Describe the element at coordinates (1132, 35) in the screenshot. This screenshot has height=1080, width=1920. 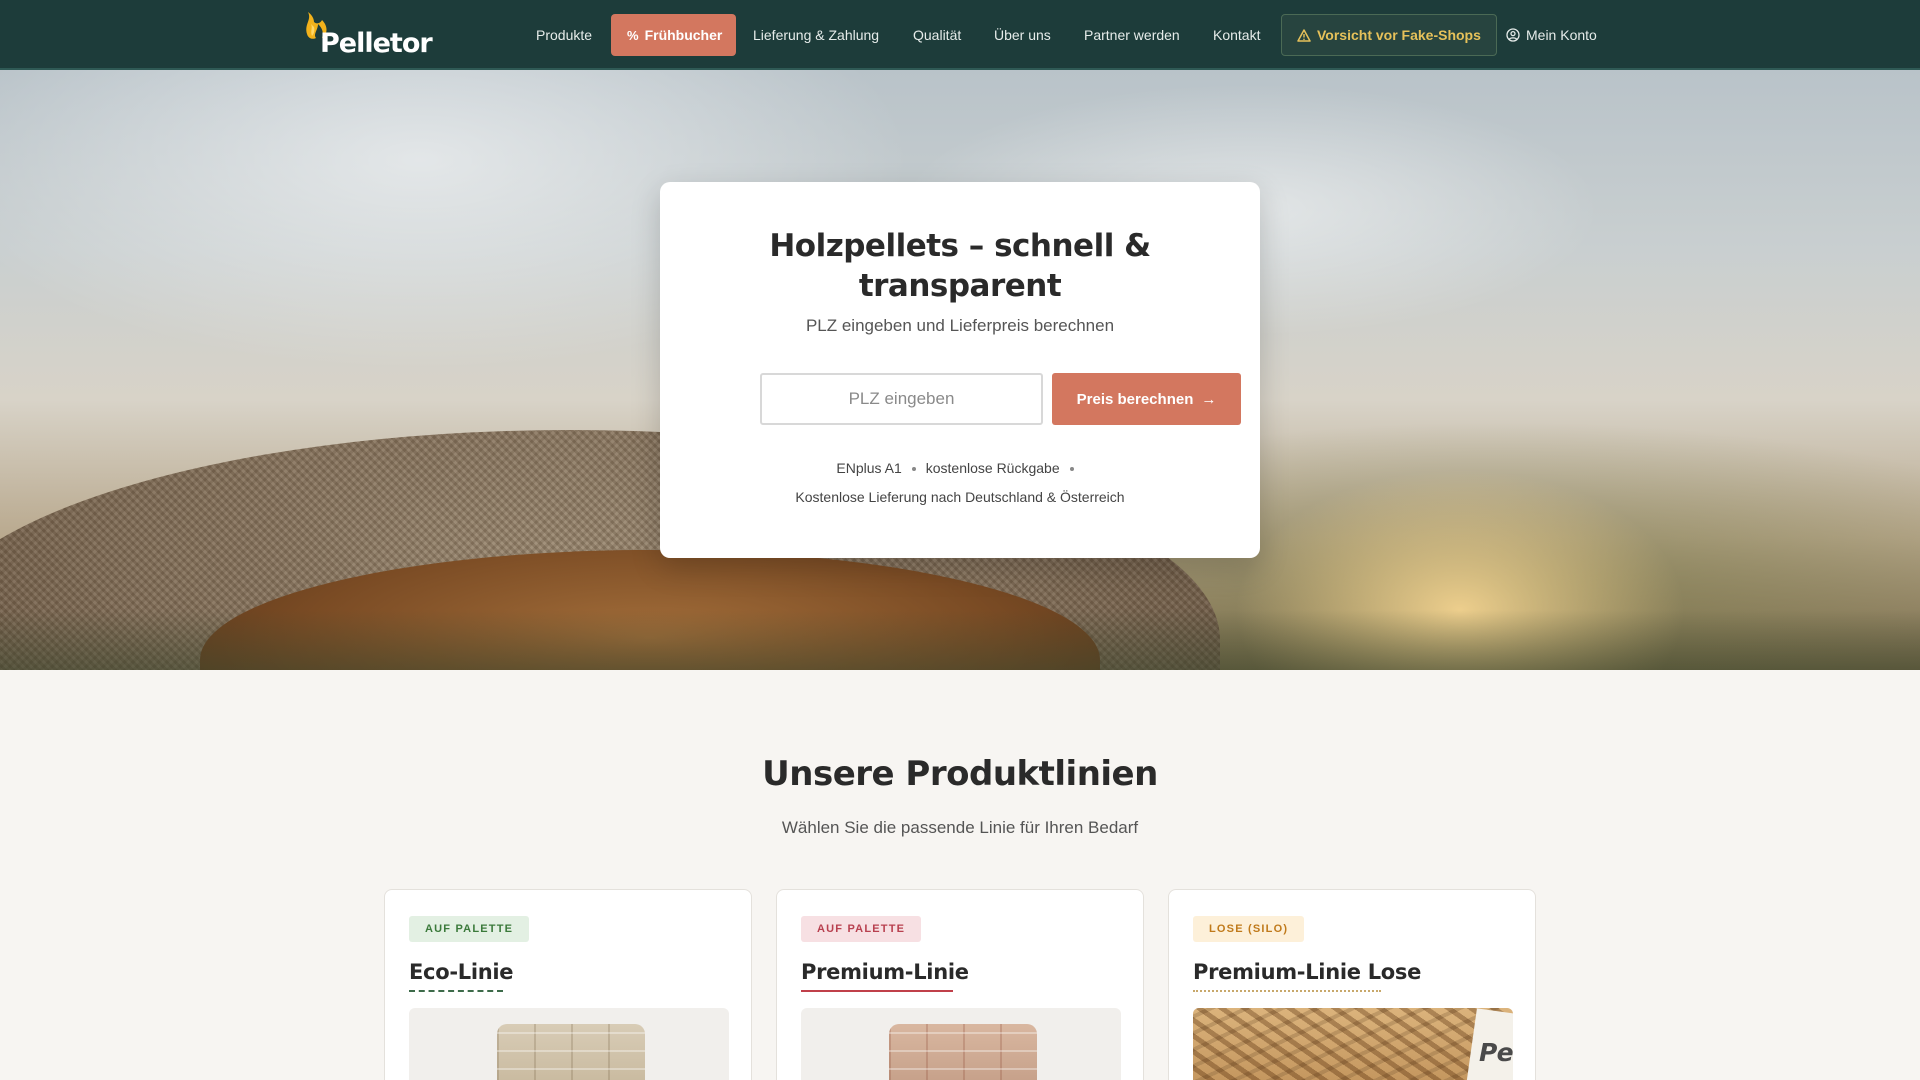
I see `nav-partner: Partner werden` at that location.